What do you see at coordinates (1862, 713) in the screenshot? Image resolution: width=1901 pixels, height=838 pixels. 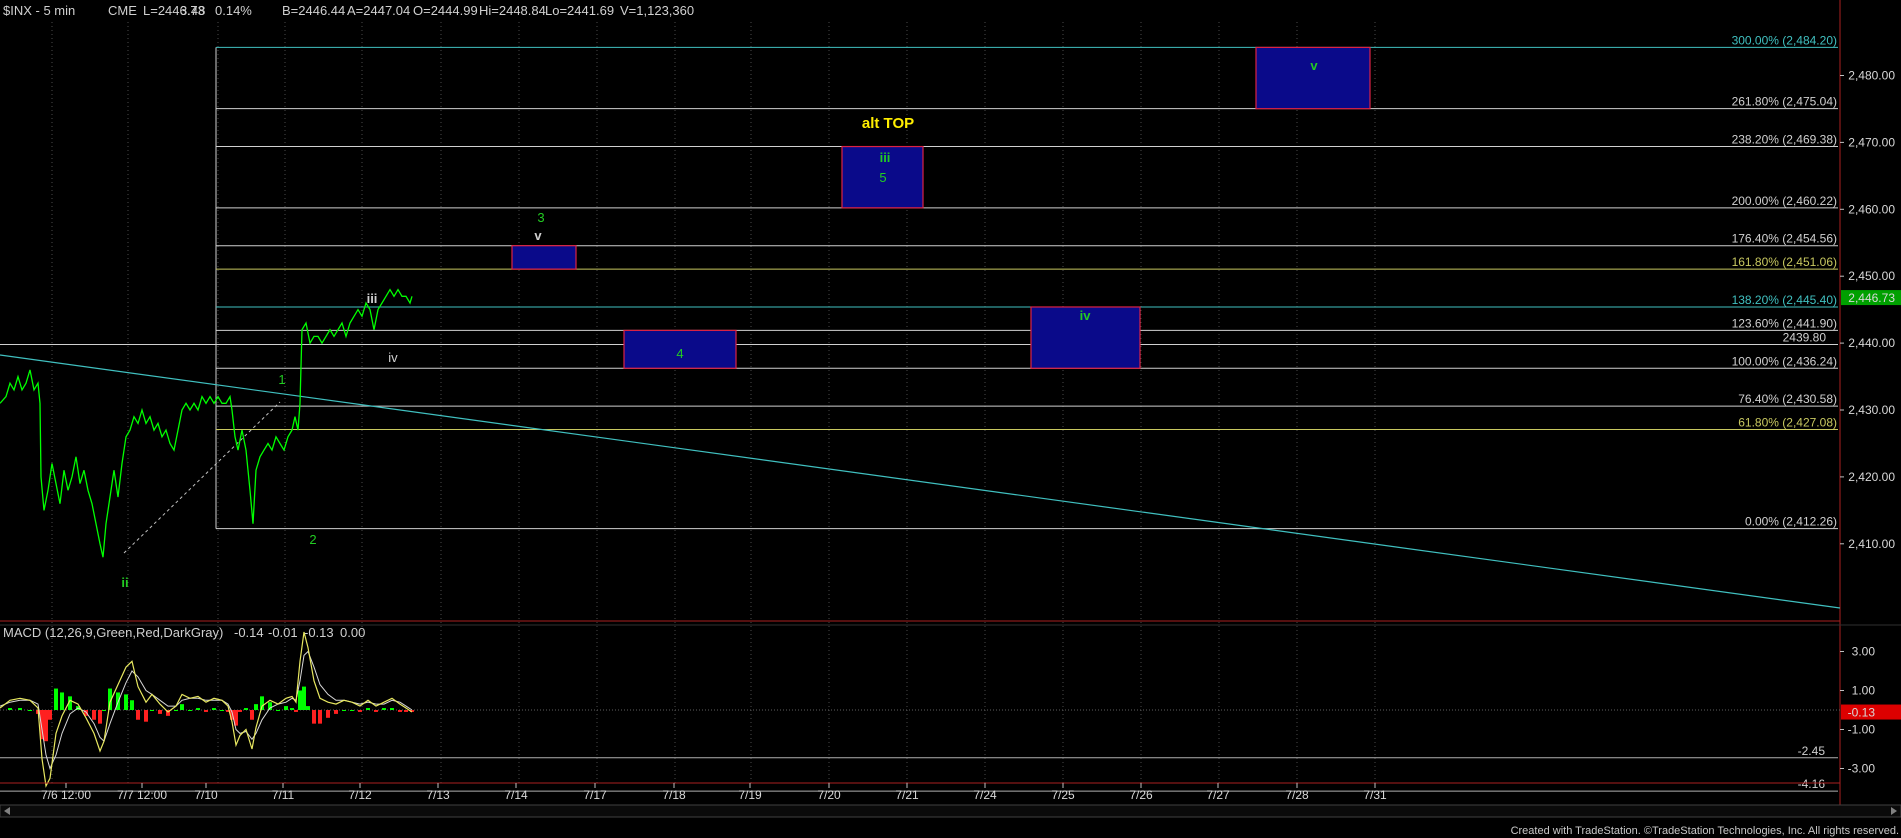 I see `macd-last-label: -0.13` at bounding box center [1862, 713].